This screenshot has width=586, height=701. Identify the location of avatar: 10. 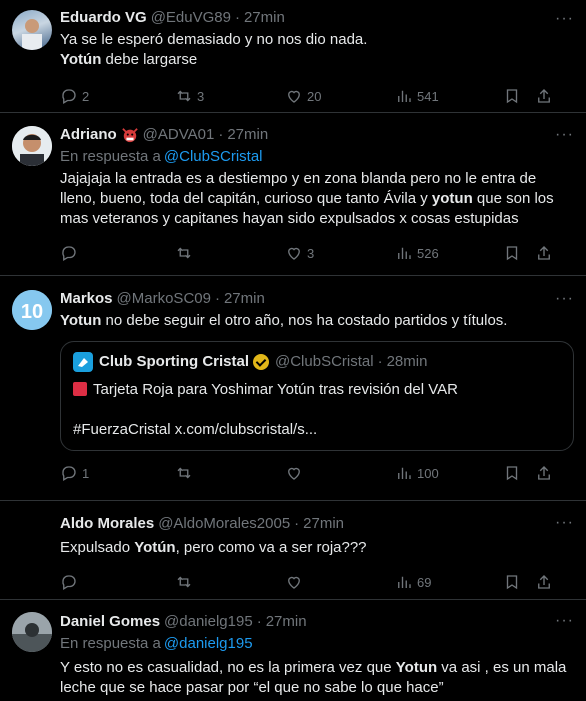
(32, 310).